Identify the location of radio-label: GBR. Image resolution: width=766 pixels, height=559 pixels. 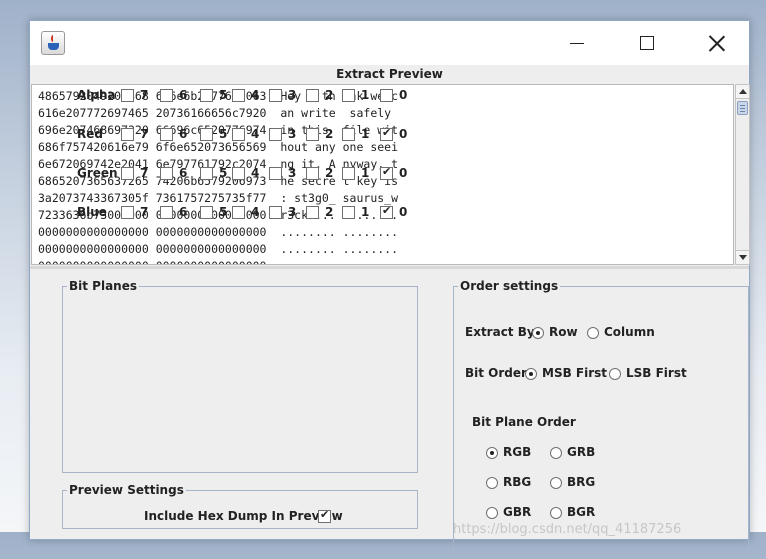
(517, 512).